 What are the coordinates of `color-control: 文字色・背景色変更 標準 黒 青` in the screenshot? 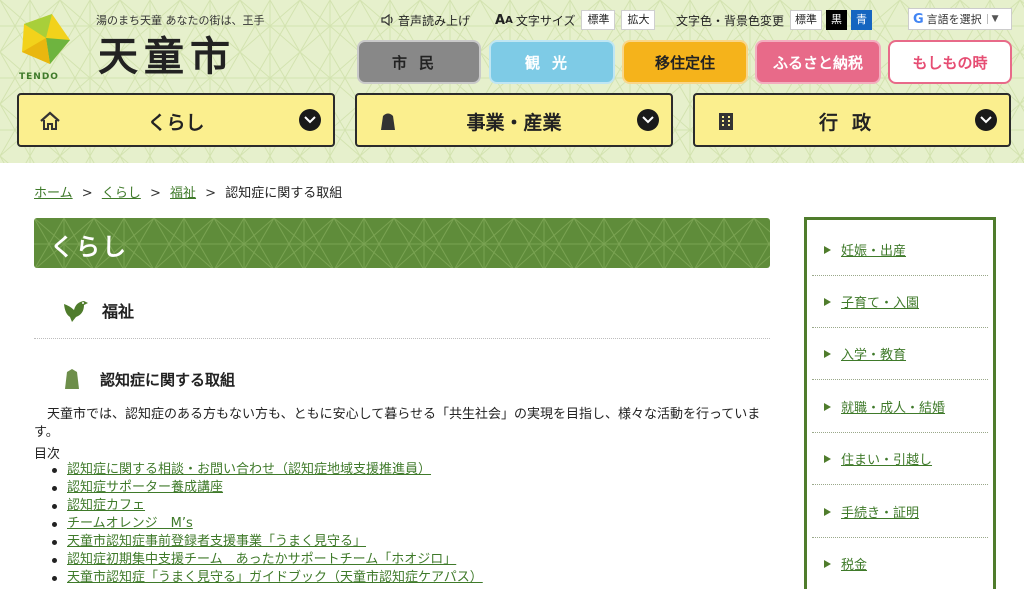 It's located at (774, 20).